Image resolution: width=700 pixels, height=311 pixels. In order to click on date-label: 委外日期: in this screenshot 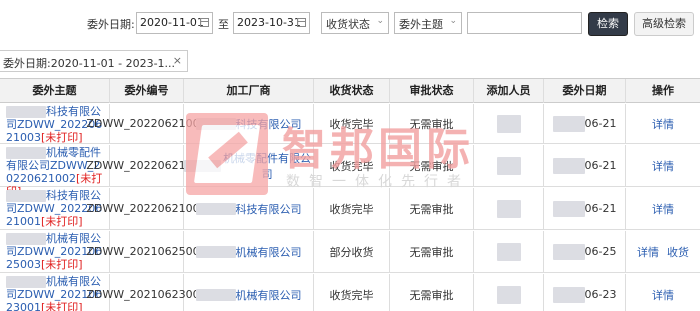, I will do `click(111, 24)`.